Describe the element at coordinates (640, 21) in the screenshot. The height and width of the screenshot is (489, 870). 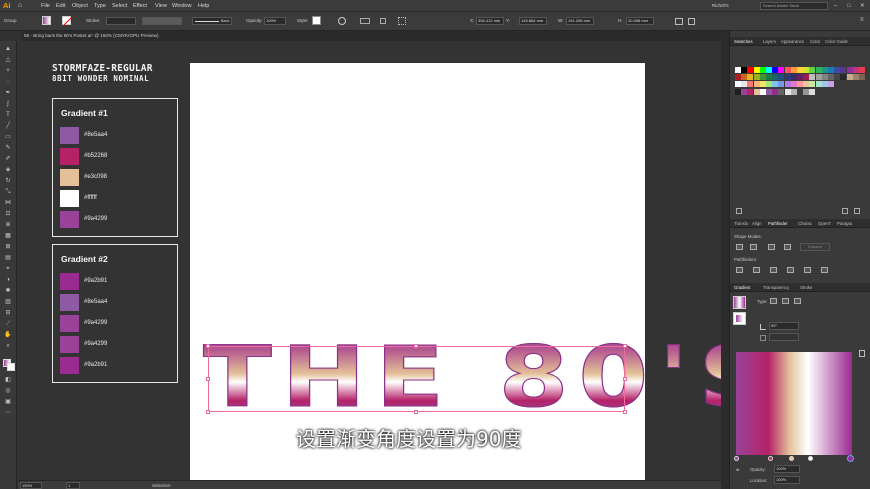
I see `height-field: 30.498 mm` at that location.